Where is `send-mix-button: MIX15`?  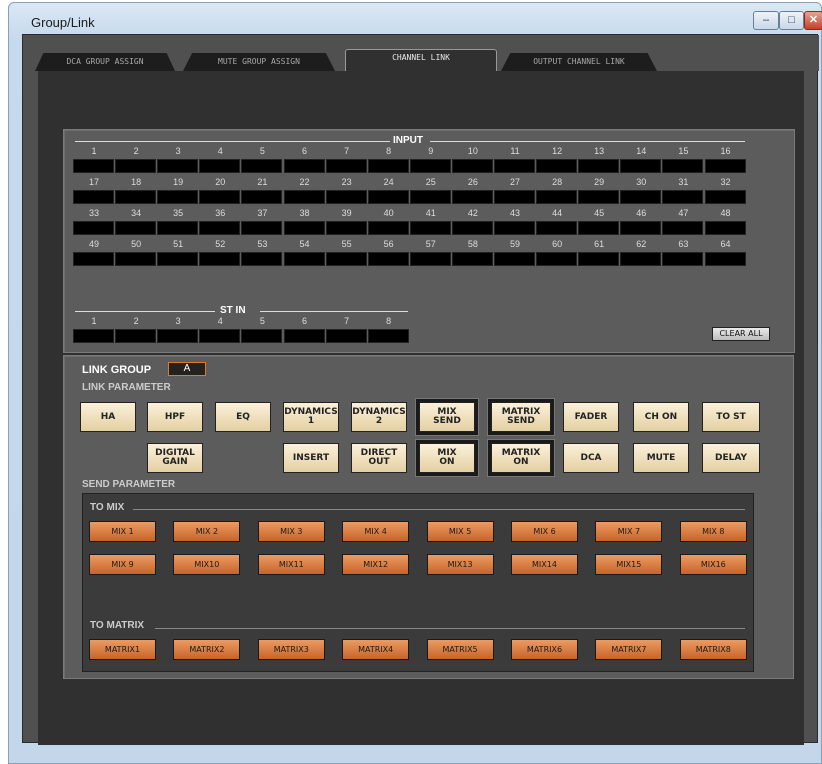 send-mix-button: MIX15 is located at coordinates (629, 564).